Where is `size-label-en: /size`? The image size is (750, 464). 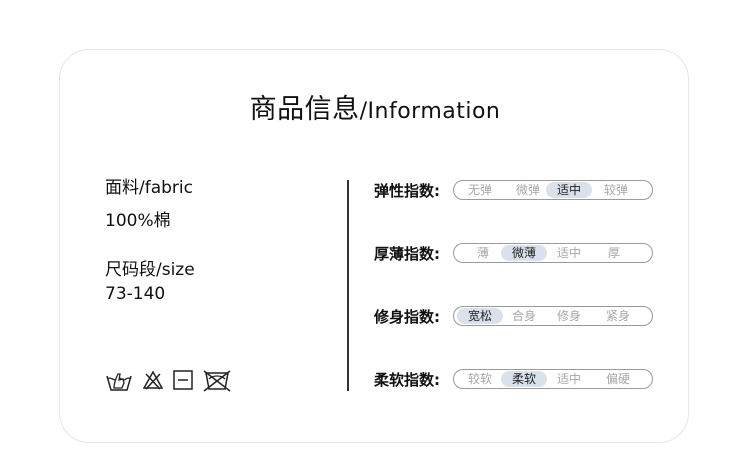 size-label-en: /size is located at coordinates (175, 270).